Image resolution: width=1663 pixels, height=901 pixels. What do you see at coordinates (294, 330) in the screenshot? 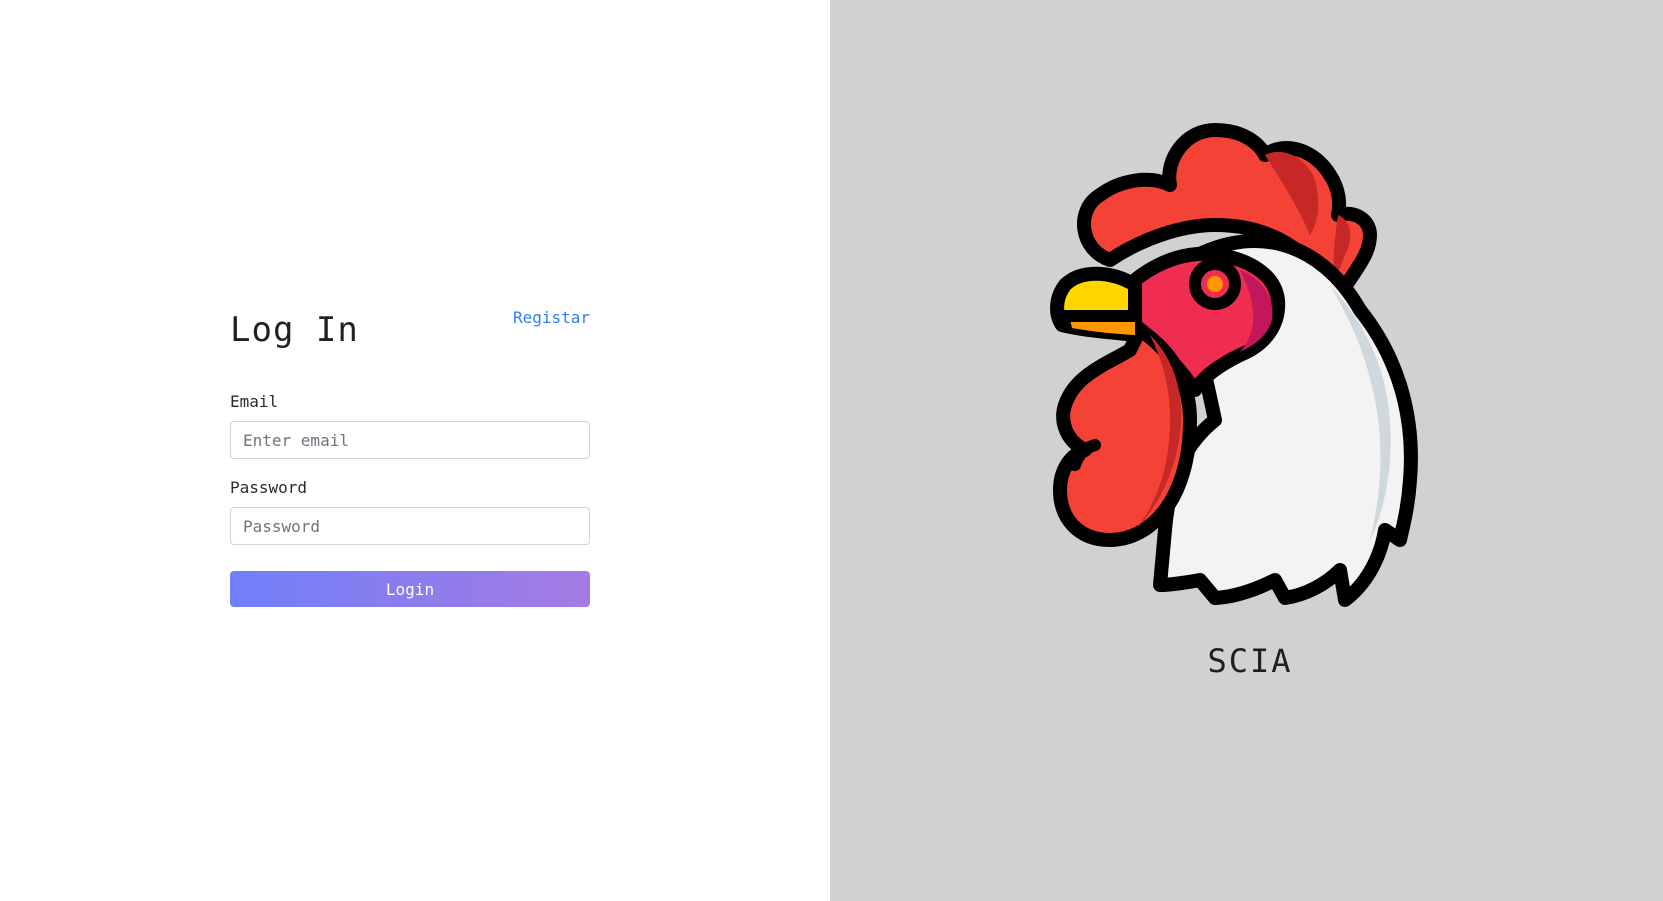
I see `page-title: Log In` at bounding box center [294, 330].